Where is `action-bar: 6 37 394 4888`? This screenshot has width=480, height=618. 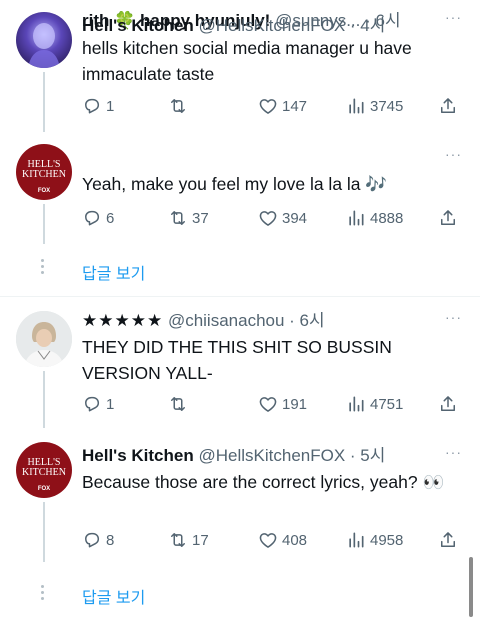 action-bar: 6 37 394 4888 is located at coordinates (273, 218).